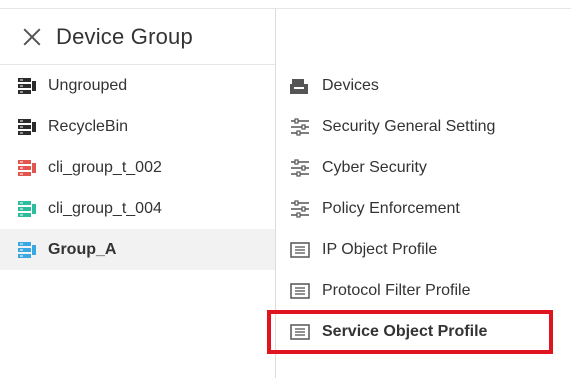  Describe the element at coordinates (423, 85) in the screenshot. I see `menu-item: Devices` at that location.